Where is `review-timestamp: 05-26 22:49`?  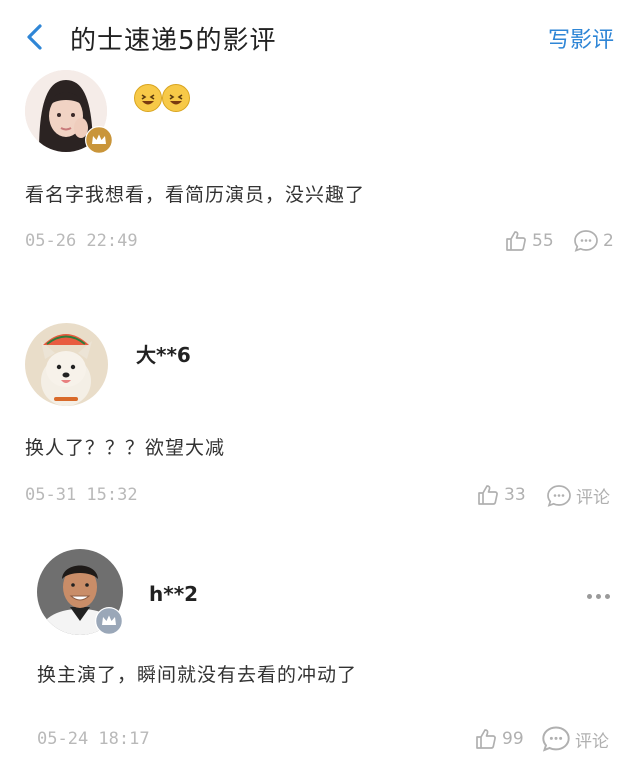
review-timestamp: 05-26 22:49 is located at coordinates (81, 241).